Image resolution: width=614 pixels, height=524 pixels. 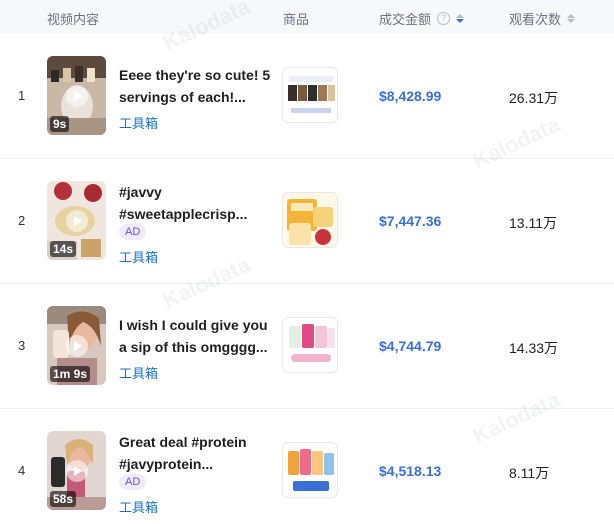 What do you see at coordinates (405, 19) in the screenshot?
I see `column-header-sales-label: 成交金额` at bounding box center [405, 19].